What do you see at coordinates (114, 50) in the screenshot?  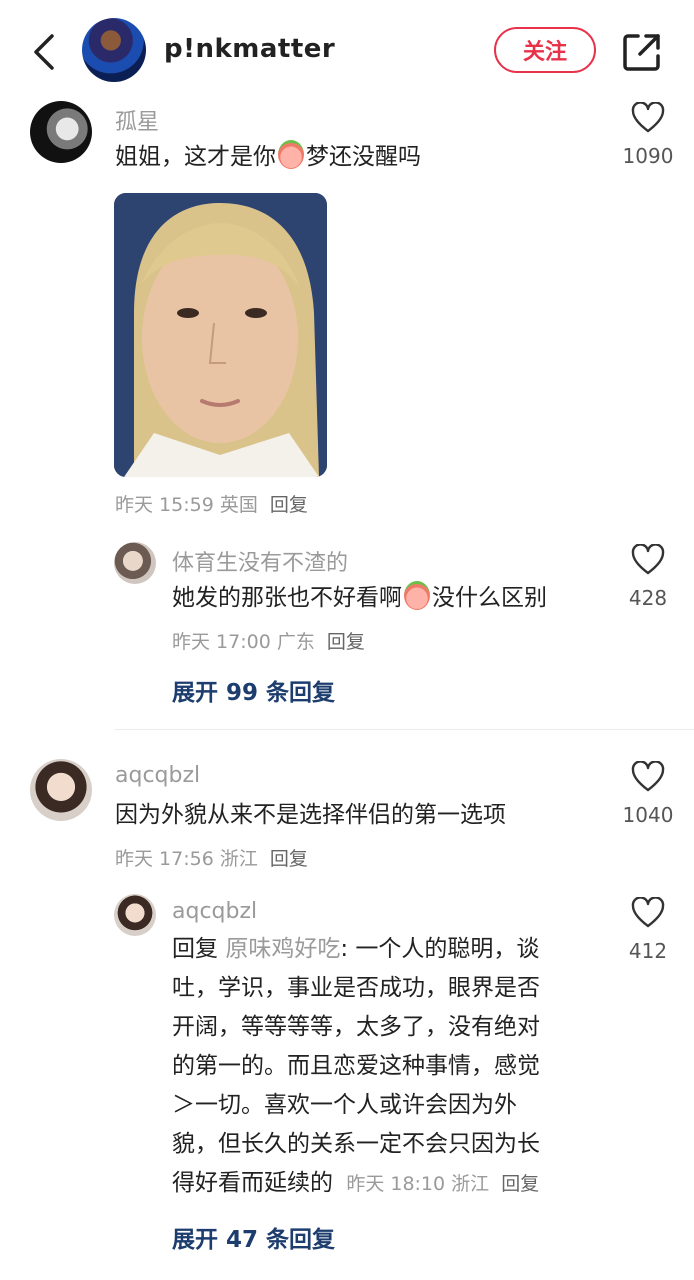 I see `author-avatar` at bounding box center [114, 50].